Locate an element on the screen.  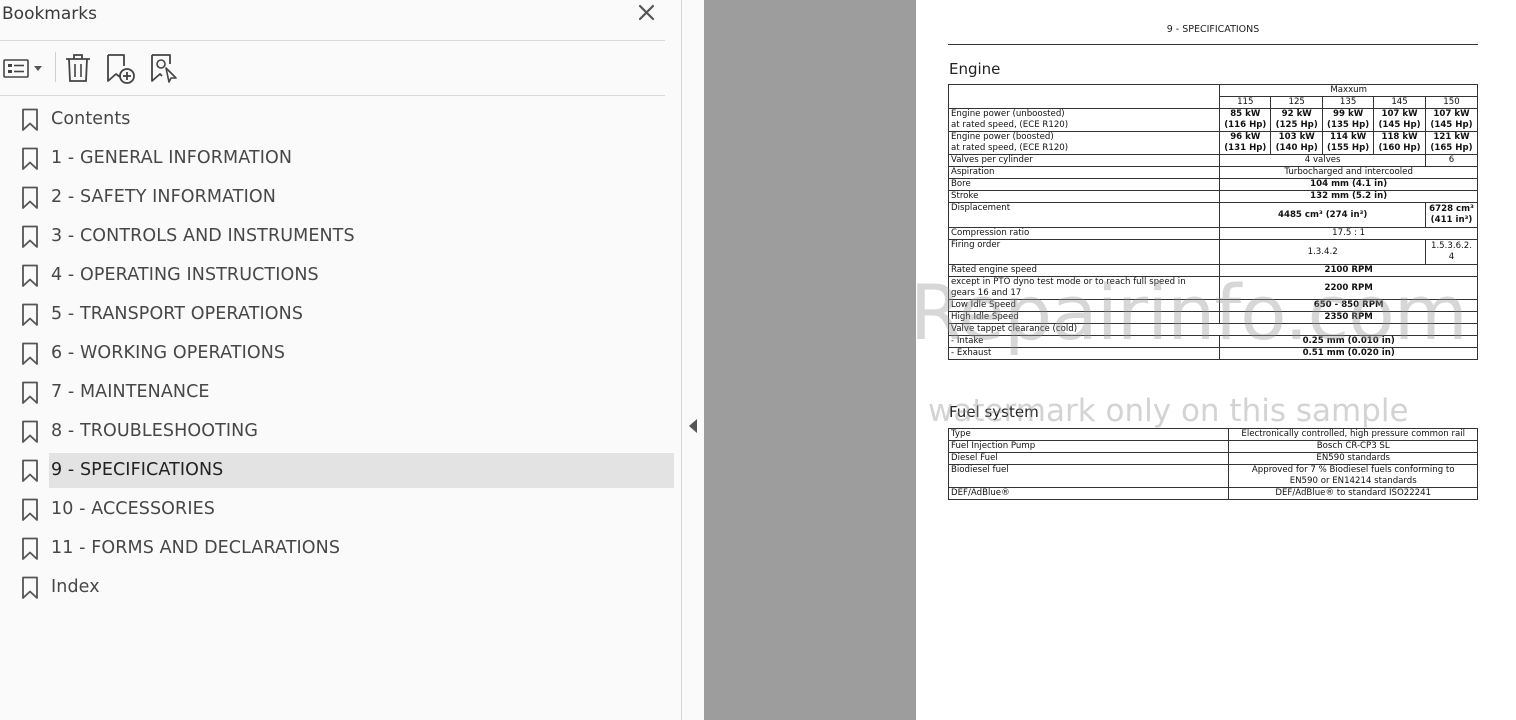
bookmark-item: 3 - CONTROLS AND INSTRUMENTS is located at coordinates (341, 237).